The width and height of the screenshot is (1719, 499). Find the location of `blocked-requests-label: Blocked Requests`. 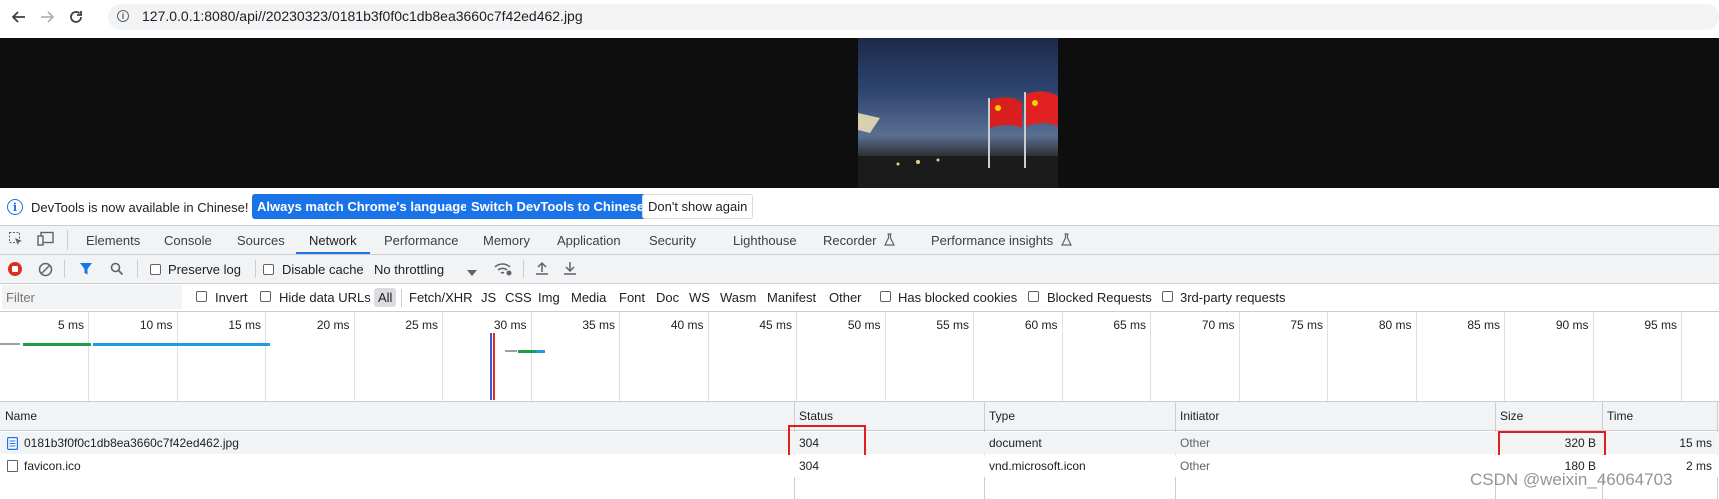

blocked-requests-label: Blocked Requests is located at coordinates (1099, 297).